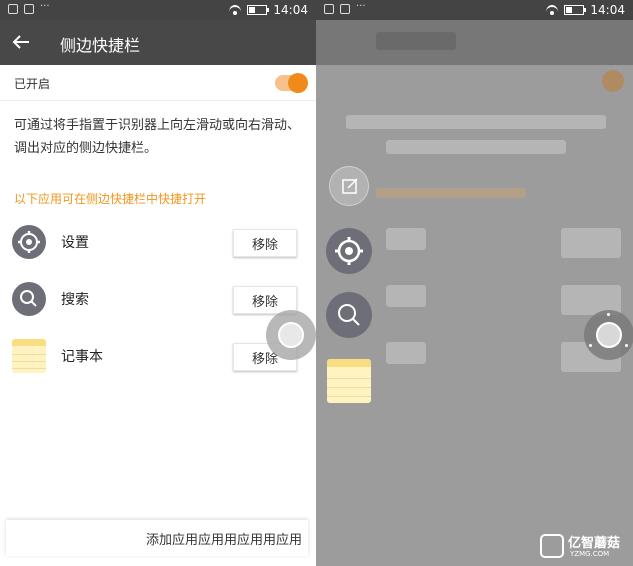 The height and width of the screenshot is (566, 633). What do you see at coordinates (591, 243) in the screenshot?
I see `blurred-button` at bounding box center [591, 243].